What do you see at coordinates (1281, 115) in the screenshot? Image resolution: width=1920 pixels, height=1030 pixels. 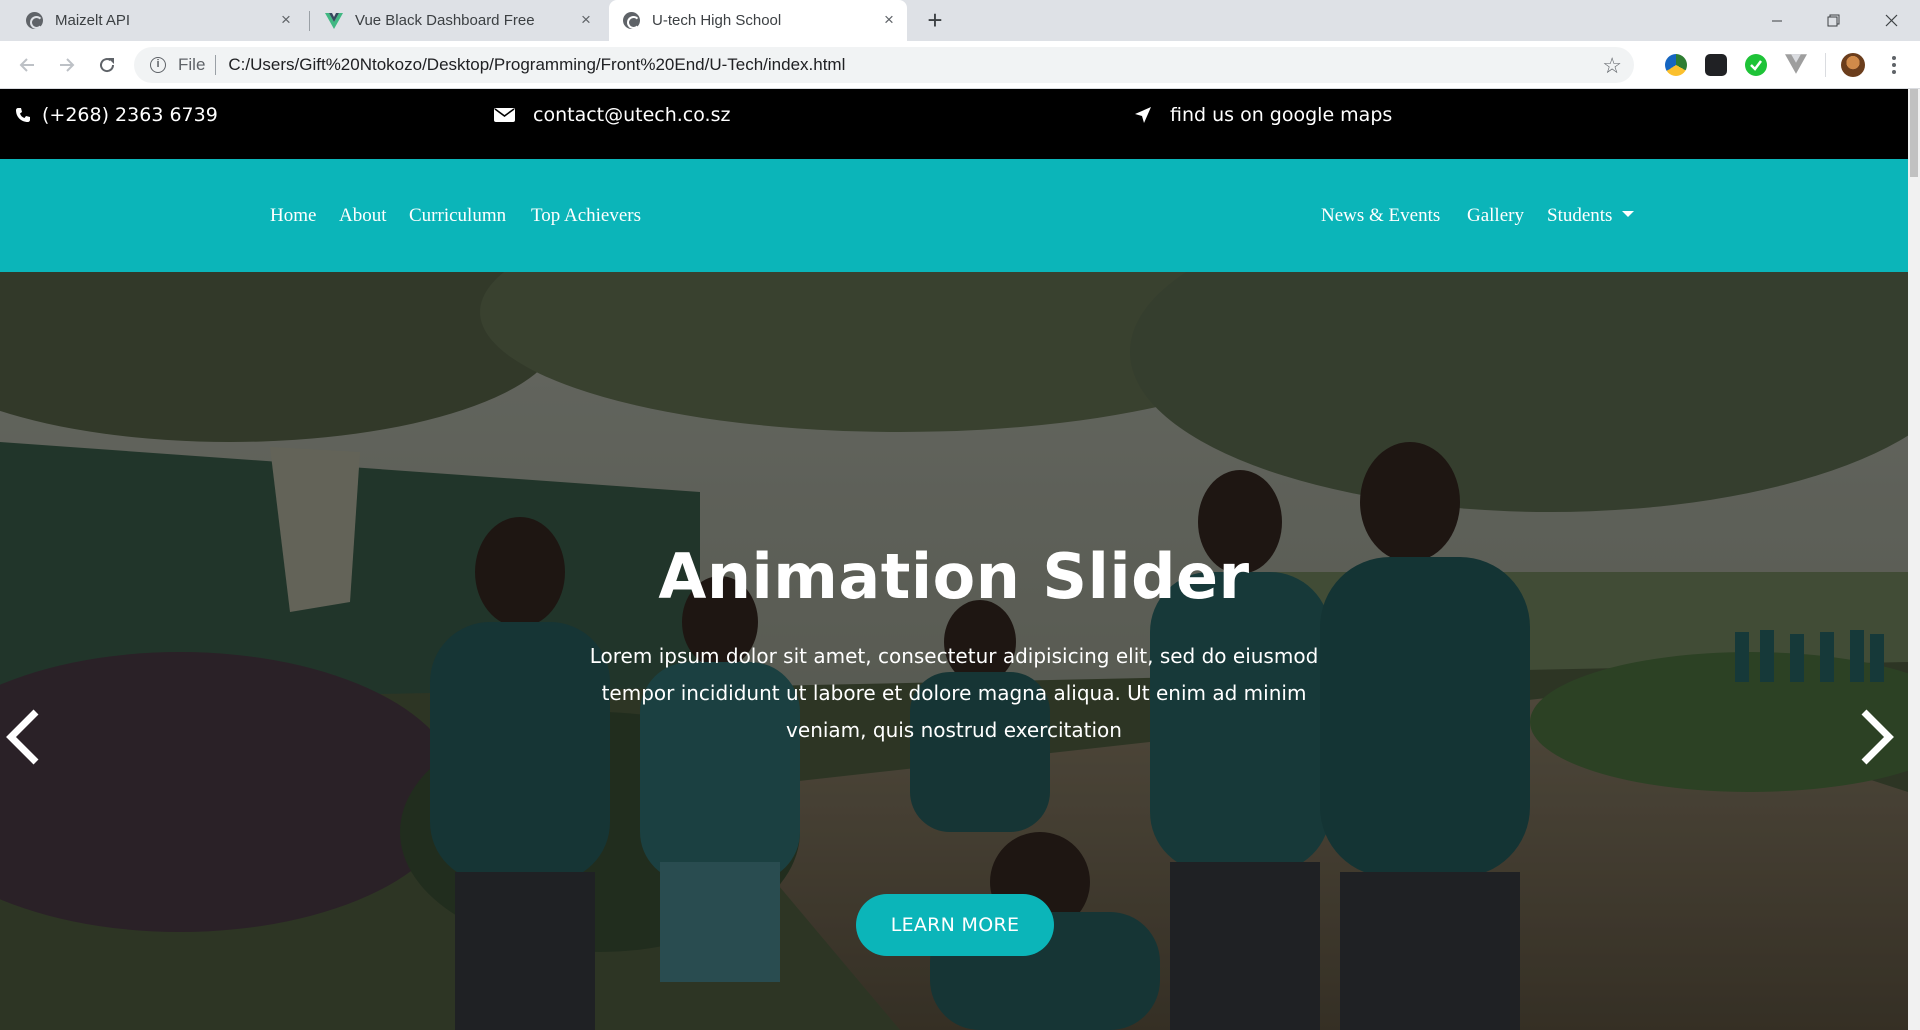 I see `maps-link: find us on google maps` at bounding box center [1281, 115].